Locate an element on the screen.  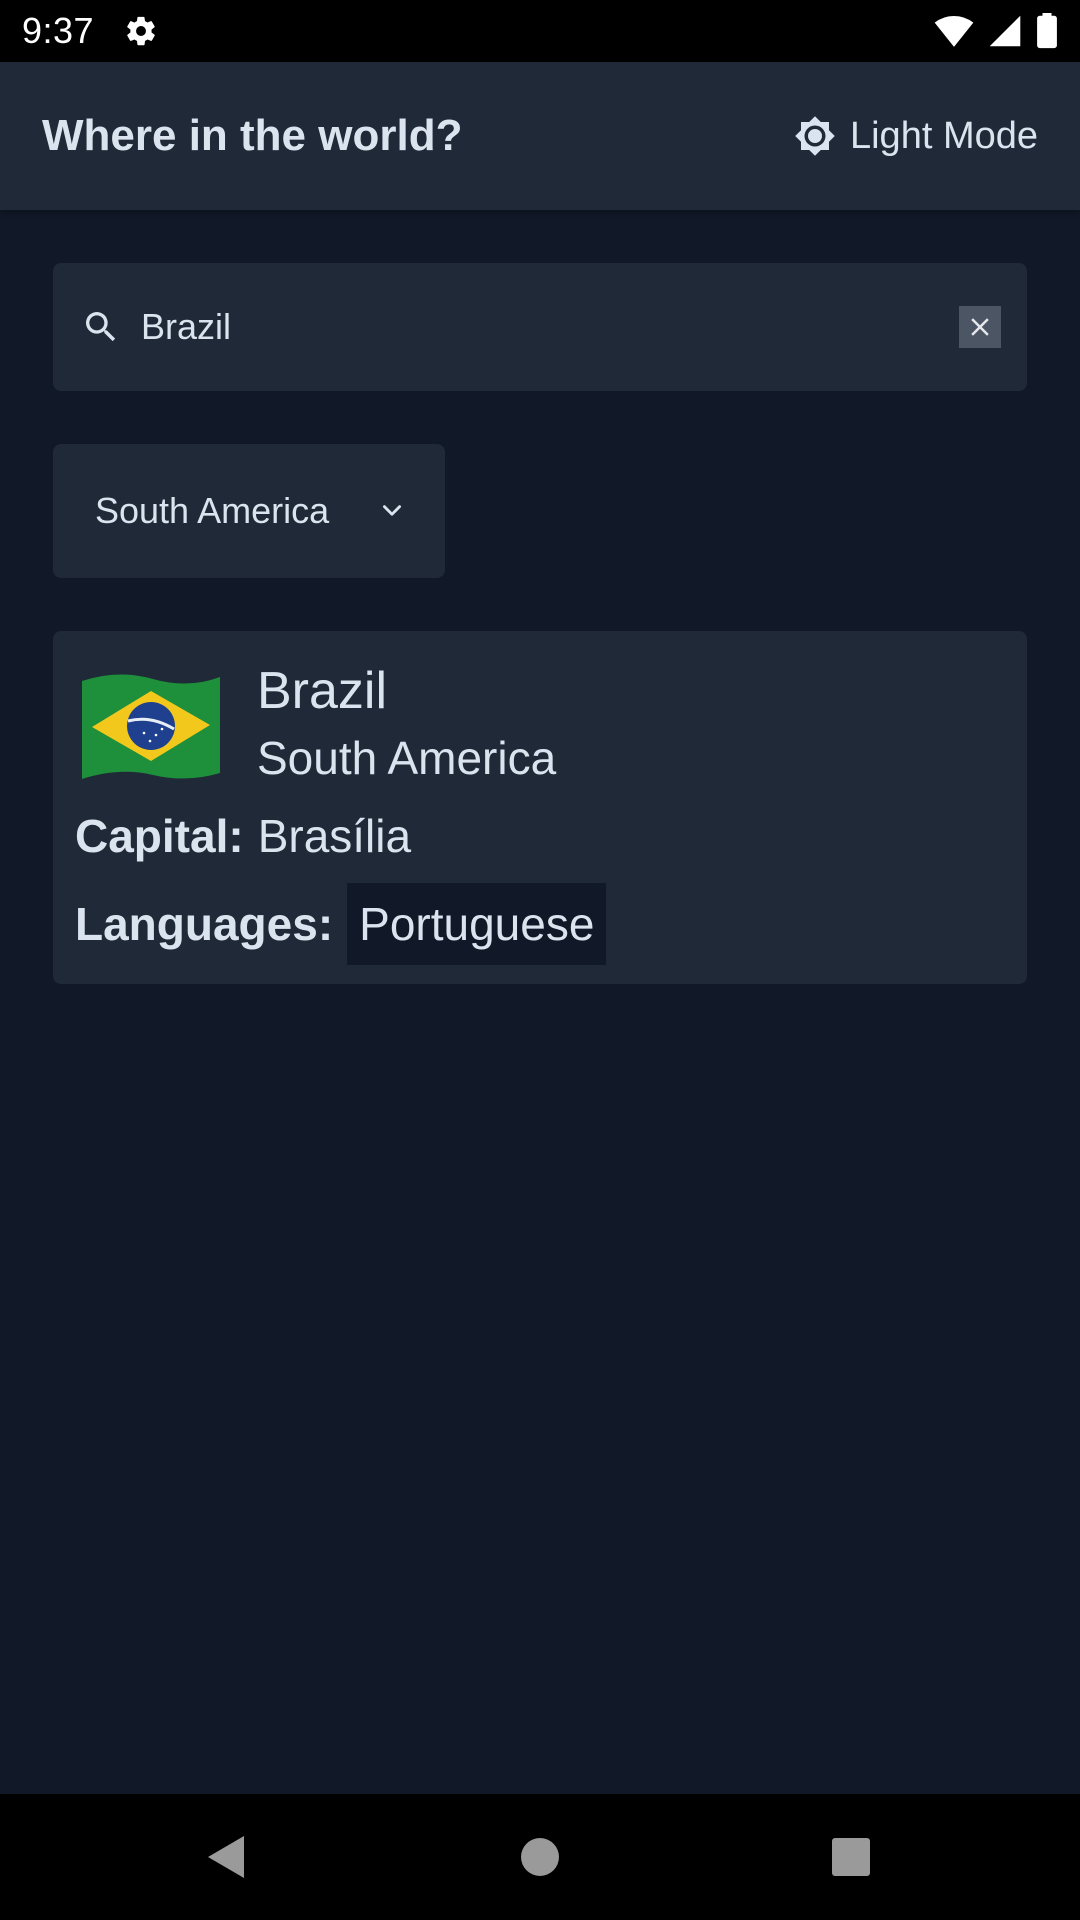
chevron-down-icon is located at coordinates (392, 510).